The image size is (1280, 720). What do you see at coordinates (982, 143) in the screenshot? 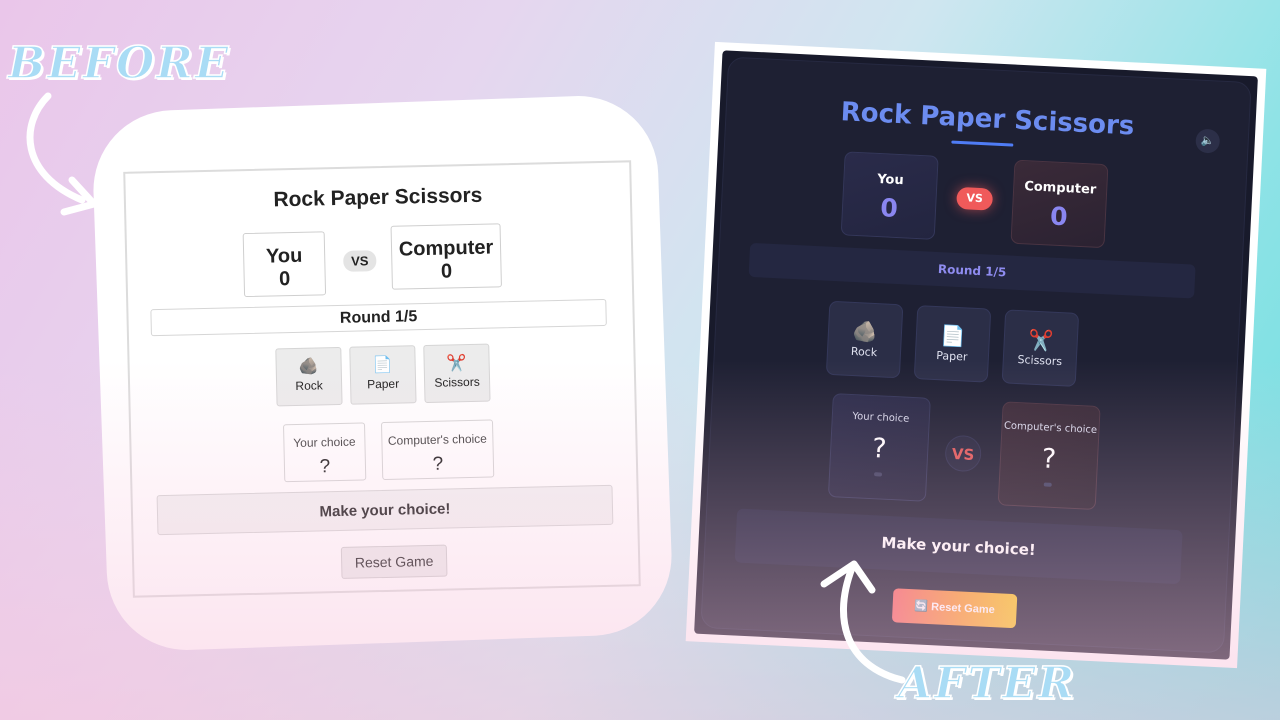
I see `title-underline` at bounding box center [982, 143].